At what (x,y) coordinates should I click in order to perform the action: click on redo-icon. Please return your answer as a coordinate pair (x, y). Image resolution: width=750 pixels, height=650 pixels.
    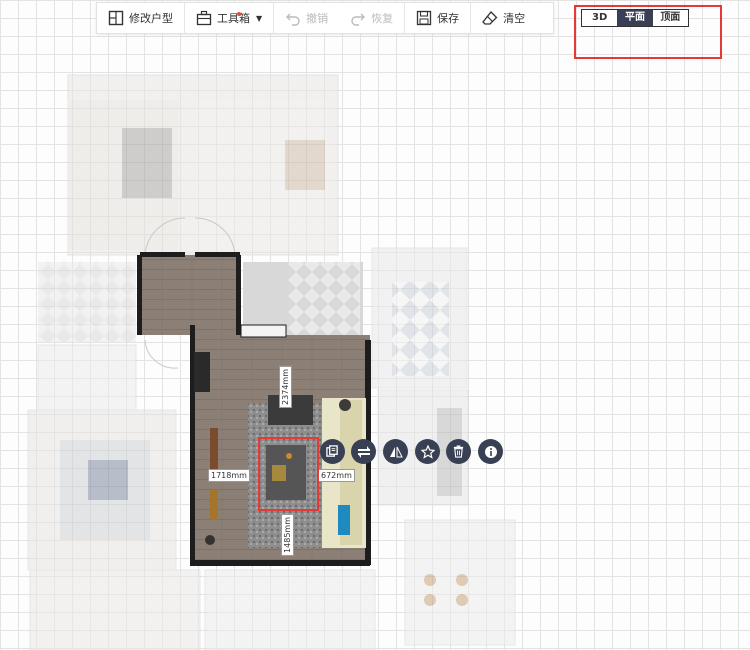
    Looking at the image, I should click on (358, 19).